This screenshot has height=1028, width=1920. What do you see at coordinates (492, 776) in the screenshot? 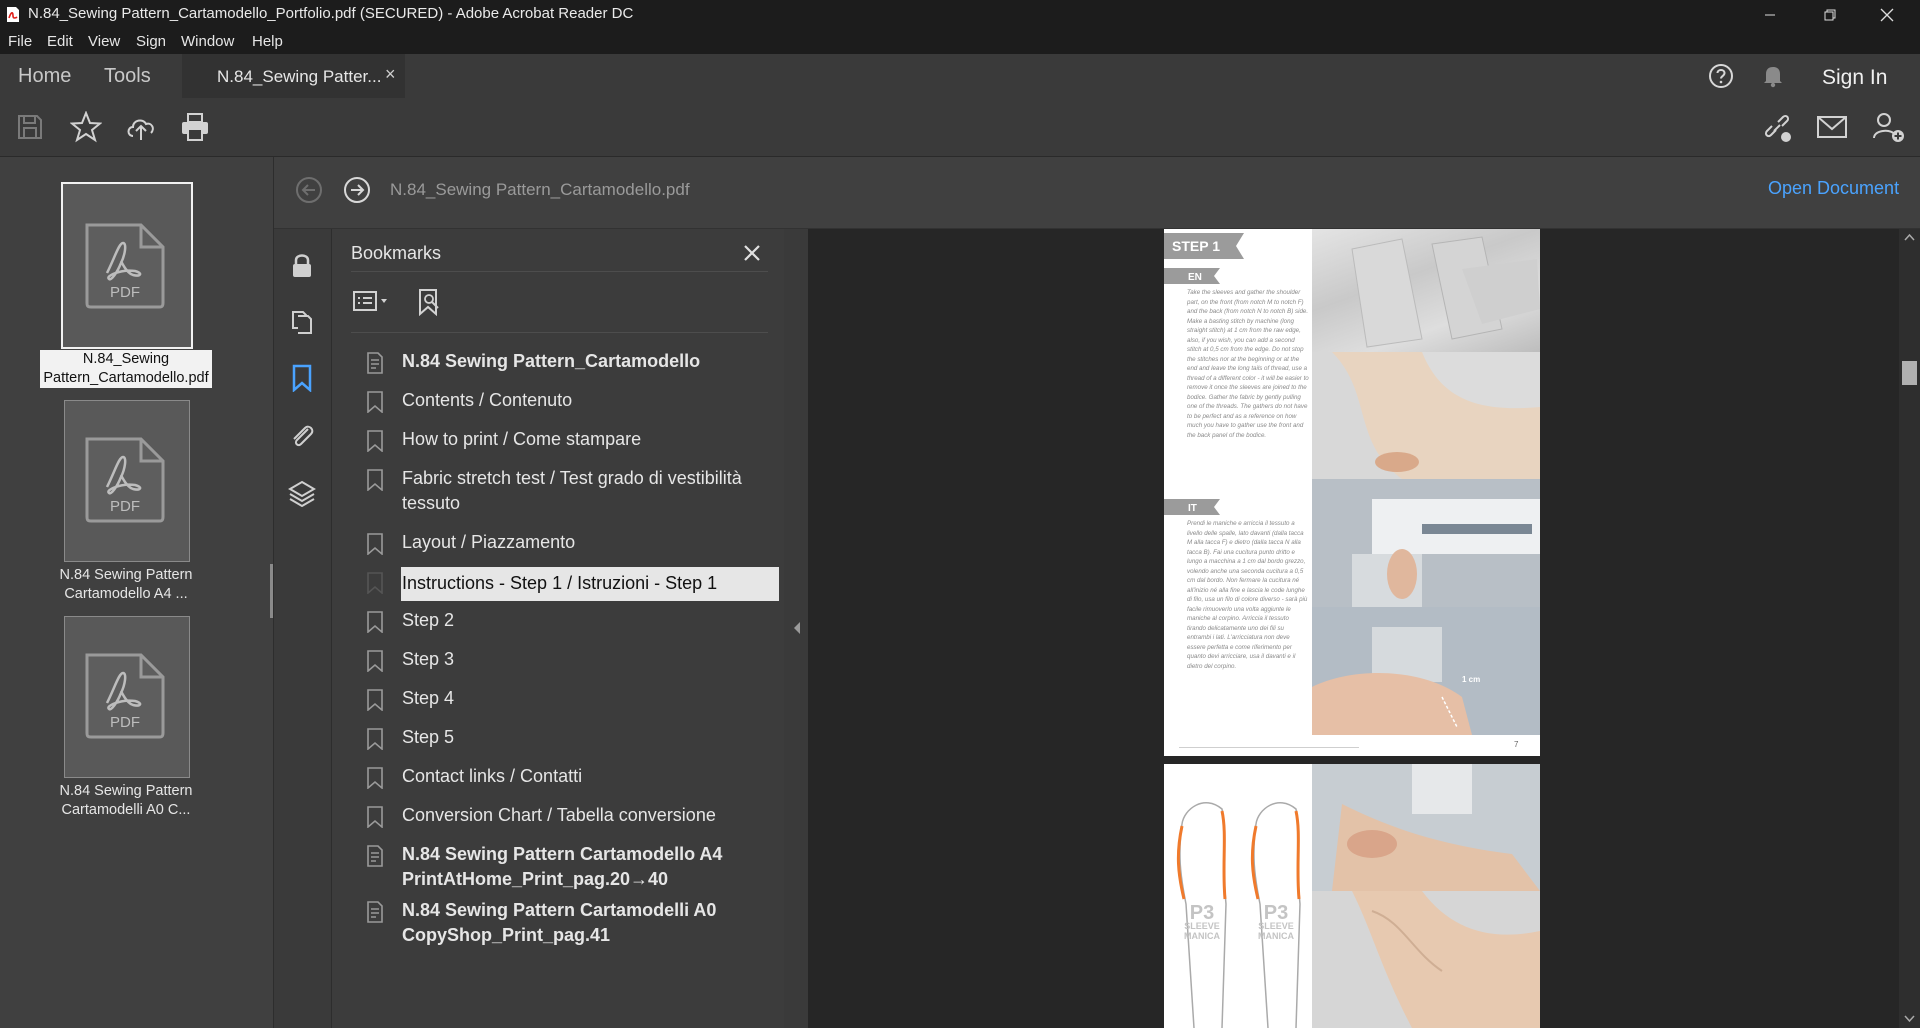
I see `bookmark-label: Contact links / Contatti` at bounding box center [492, 776].